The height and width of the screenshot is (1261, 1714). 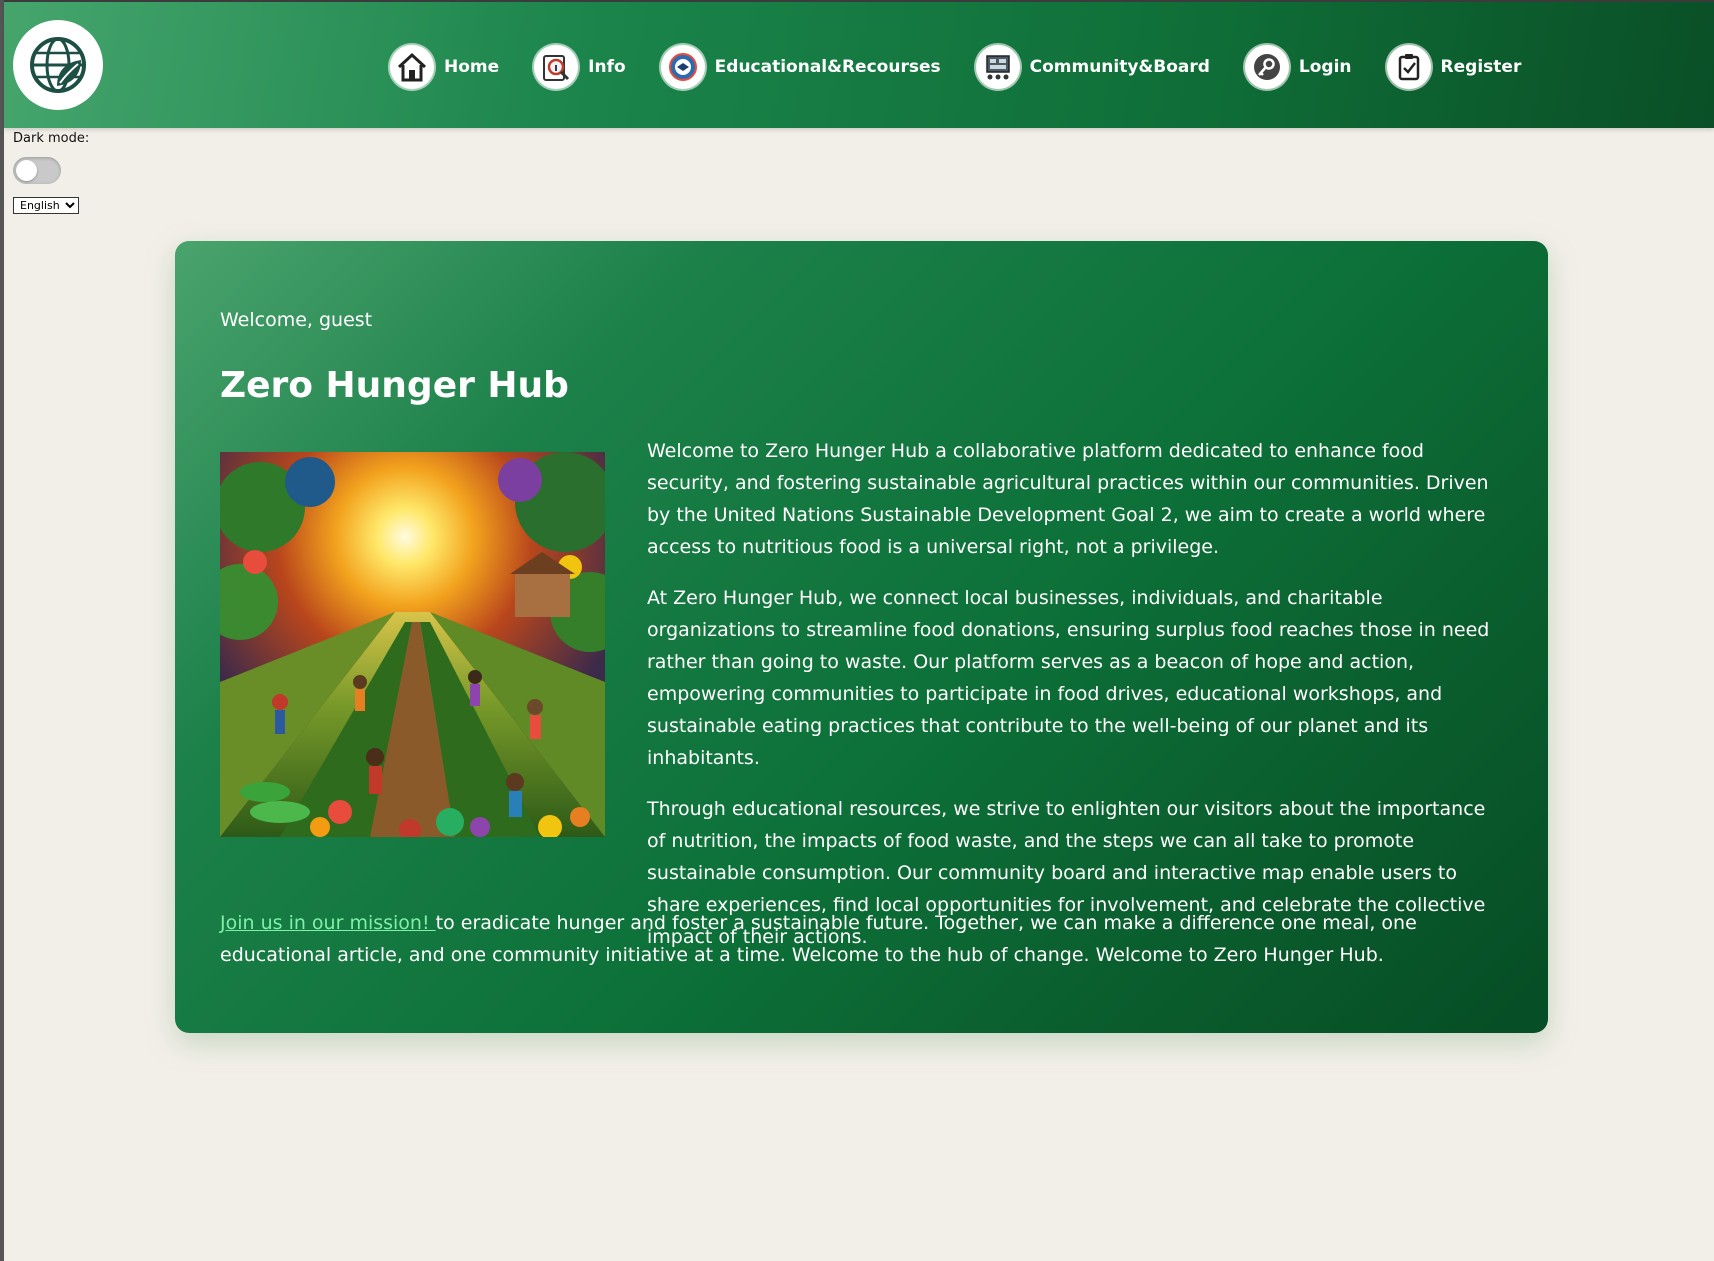 I want to click on nav-login: Login, so click(x=1298, y=67).